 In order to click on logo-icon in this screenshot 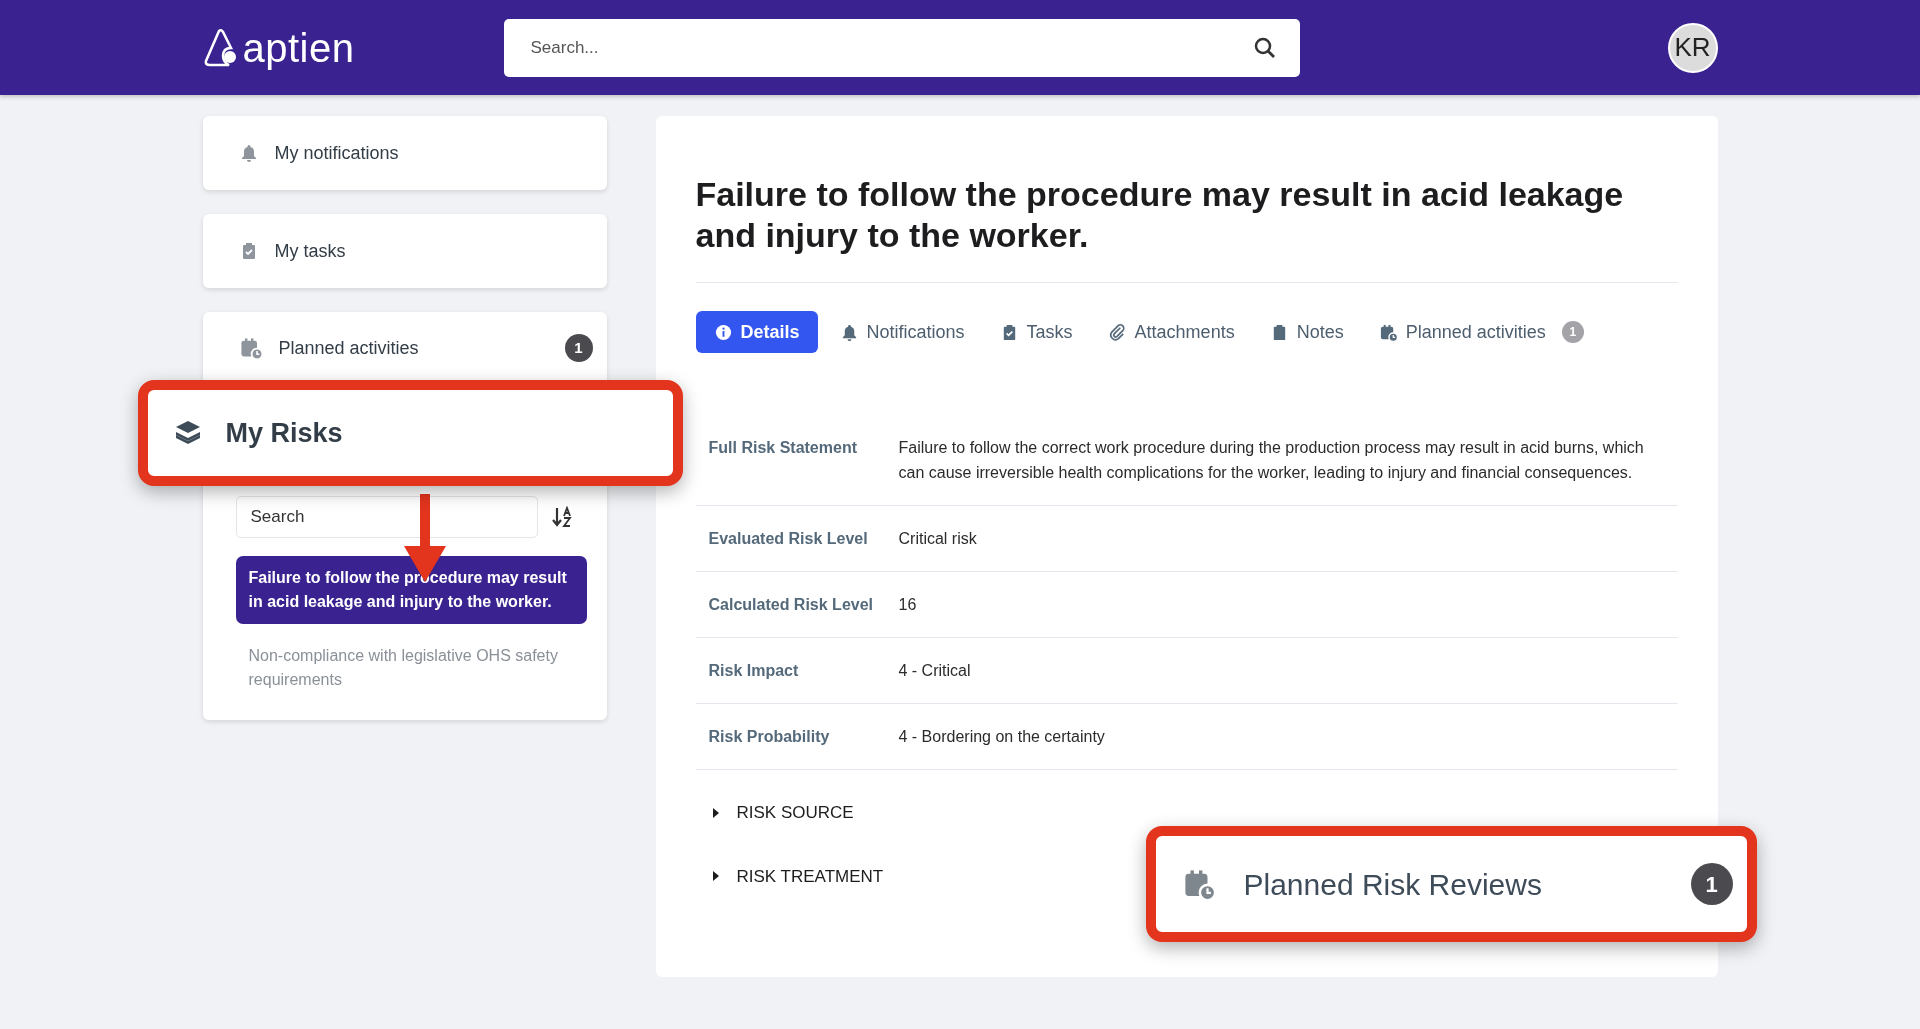, I will do `click(220, 47)`.